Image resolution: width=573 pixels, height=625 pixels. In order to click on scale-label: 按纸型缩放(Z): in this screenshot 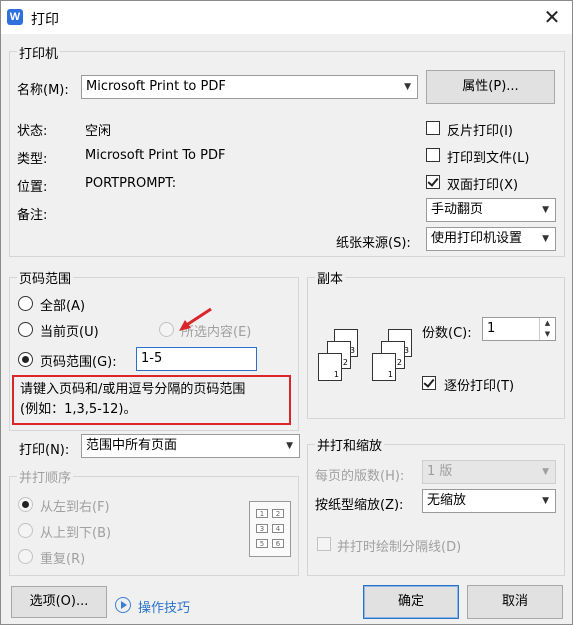, I will do `click(359, 505)`.